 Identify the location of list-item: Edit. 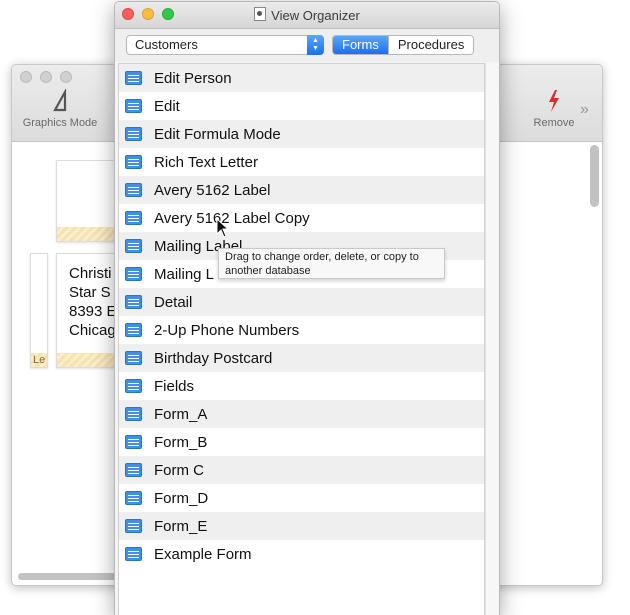
(301, 106).